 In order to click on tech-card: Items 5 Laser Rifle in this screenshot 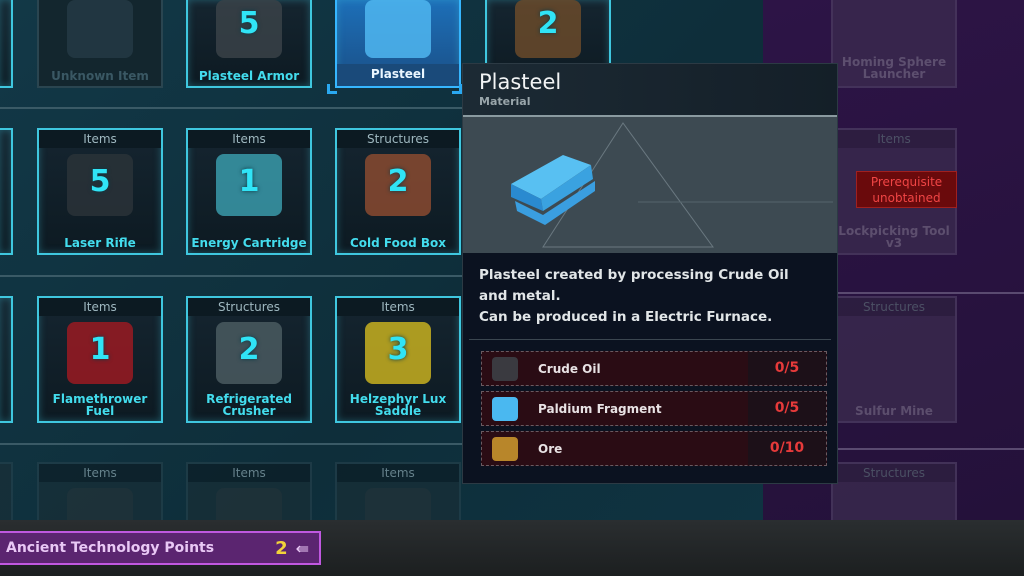, I will do `click(100, 191)`.